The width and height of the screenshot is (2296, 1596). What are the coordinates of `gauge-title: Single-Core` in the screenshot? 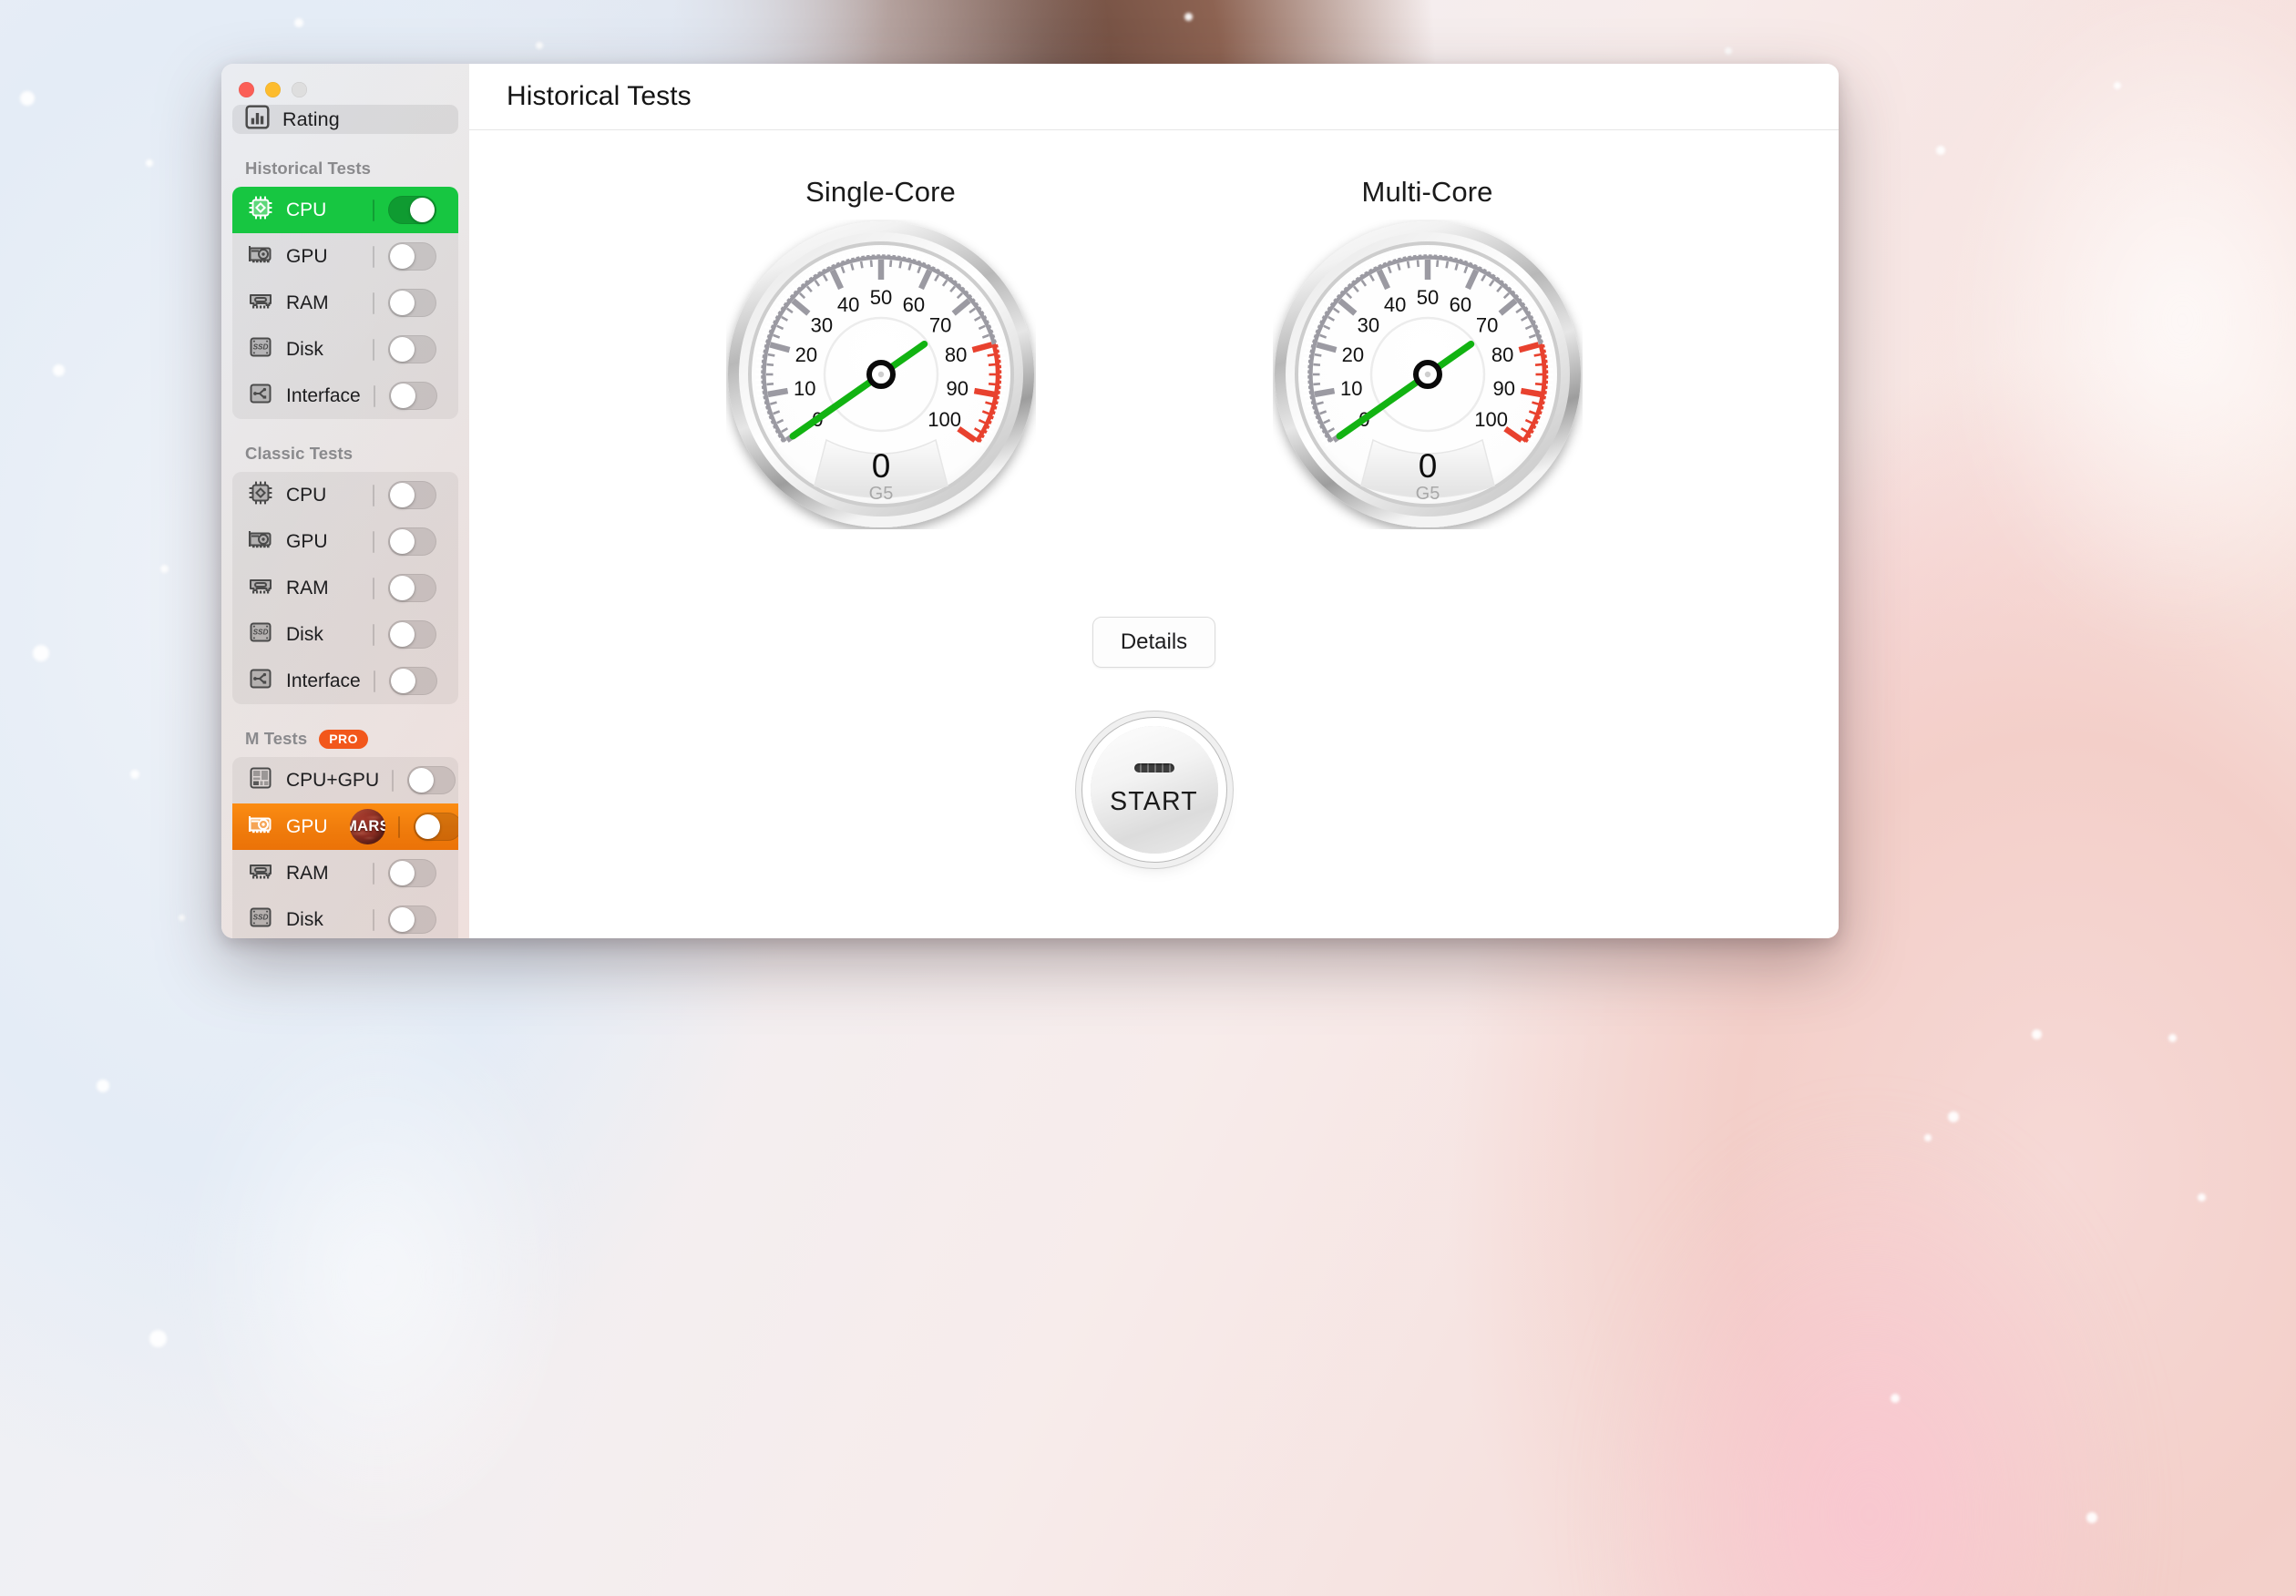 It's located at (881, 192).